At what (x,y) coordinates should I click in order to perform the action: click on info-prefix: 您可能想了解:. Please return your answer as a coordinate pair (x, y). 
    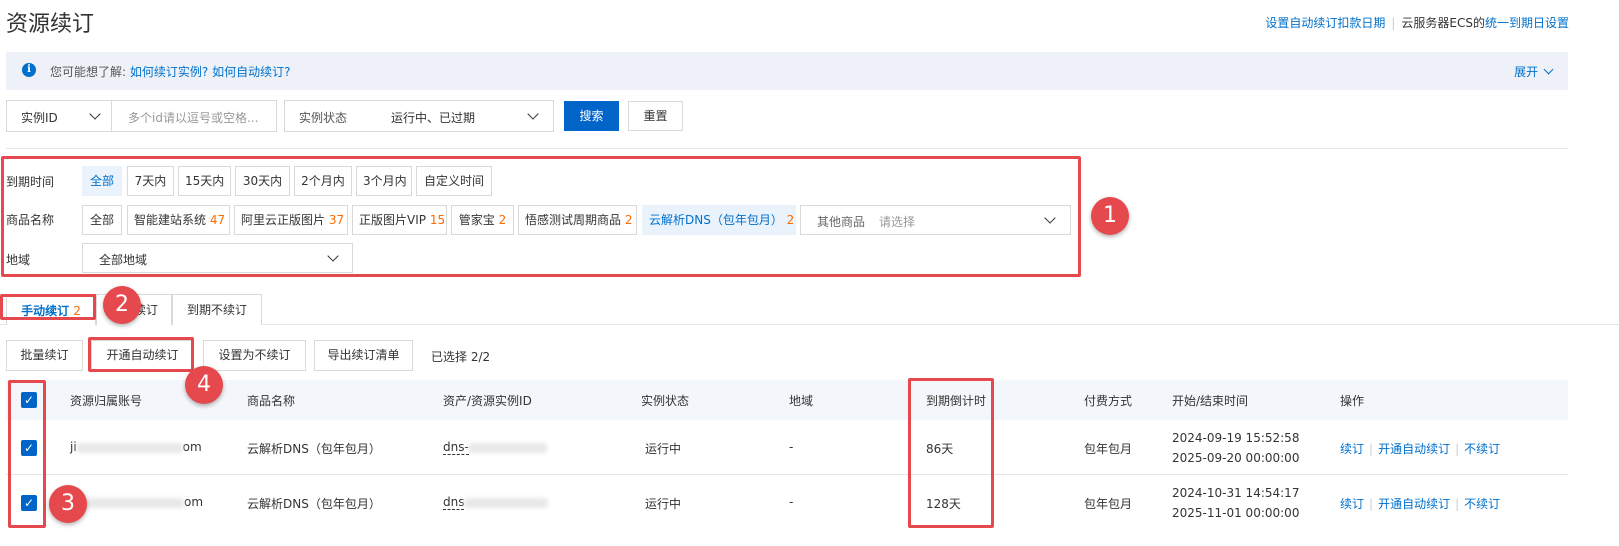
    Looking at the image, I should click on (88, 72).